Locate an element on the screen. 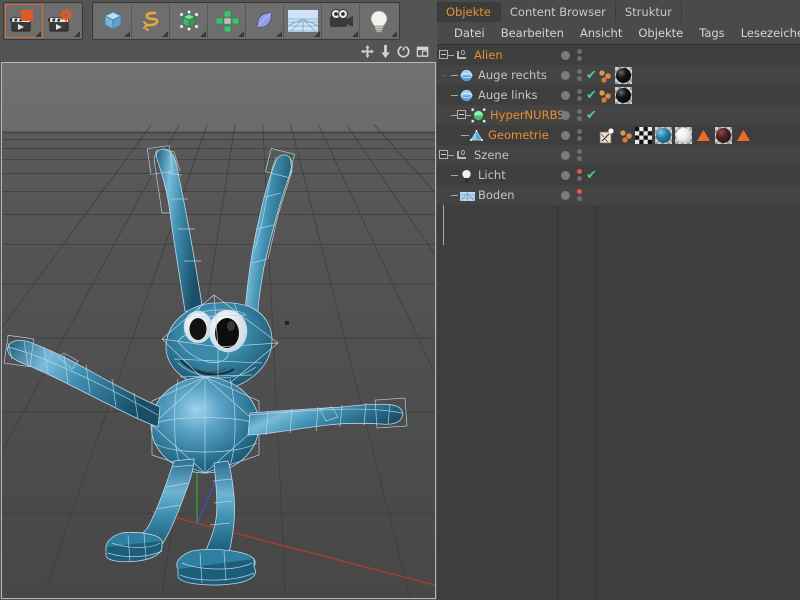 This screenshot has width=800, height=600. svg-text: 0 is located at coordinates (463, 53).